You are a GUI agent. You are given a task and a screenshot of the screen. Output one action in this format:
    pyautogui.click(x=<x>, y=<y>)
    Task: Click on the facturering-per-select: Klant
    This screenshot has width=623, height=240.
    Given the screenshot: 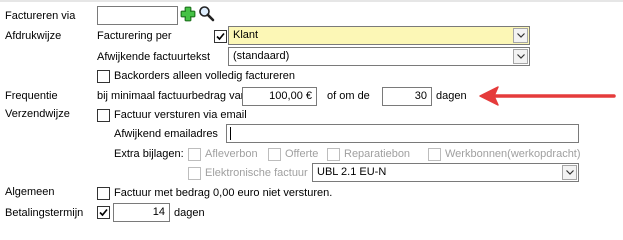 What is the action you would take?
    pyautogui.click(x=379, y=35)
    